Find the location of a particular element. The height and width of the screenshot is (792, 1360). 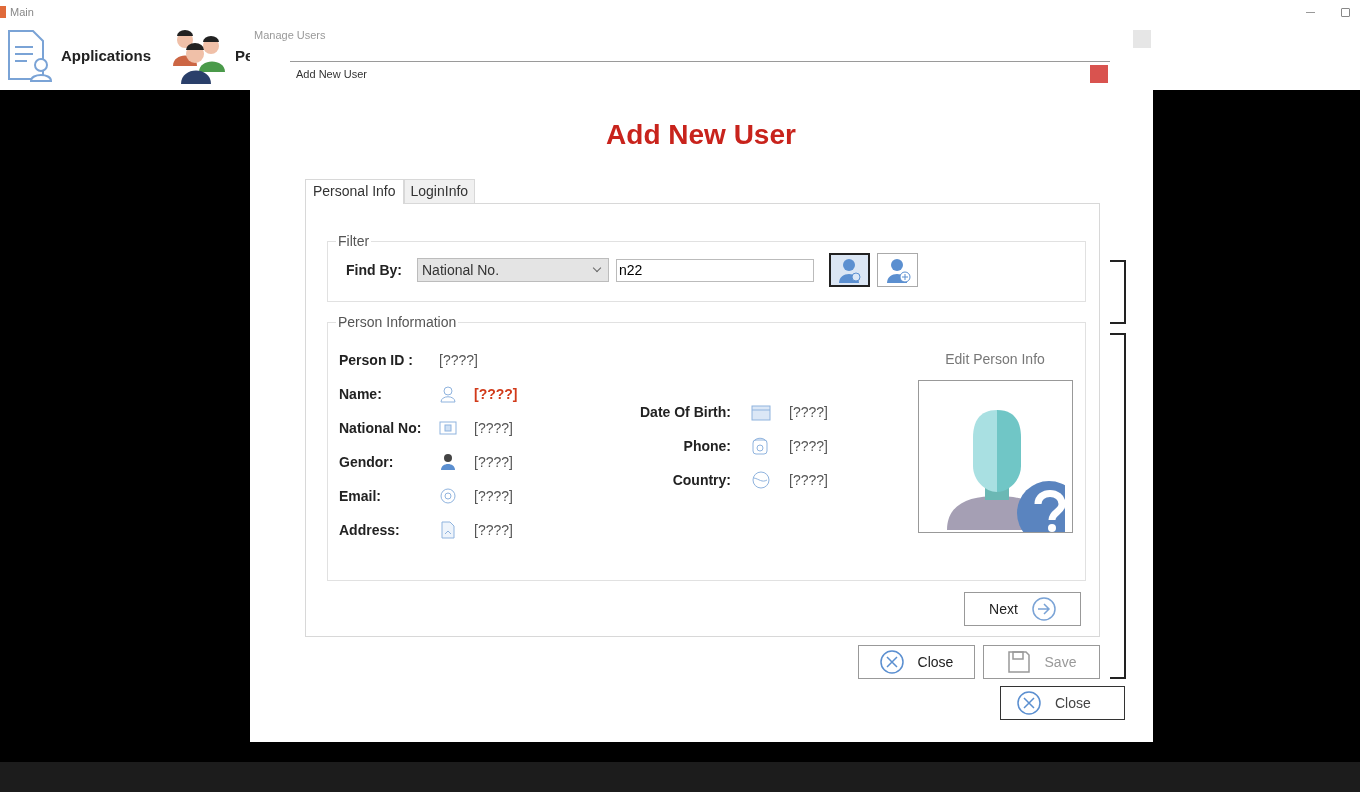

person-search-icon is located at coordinates (849, 270).